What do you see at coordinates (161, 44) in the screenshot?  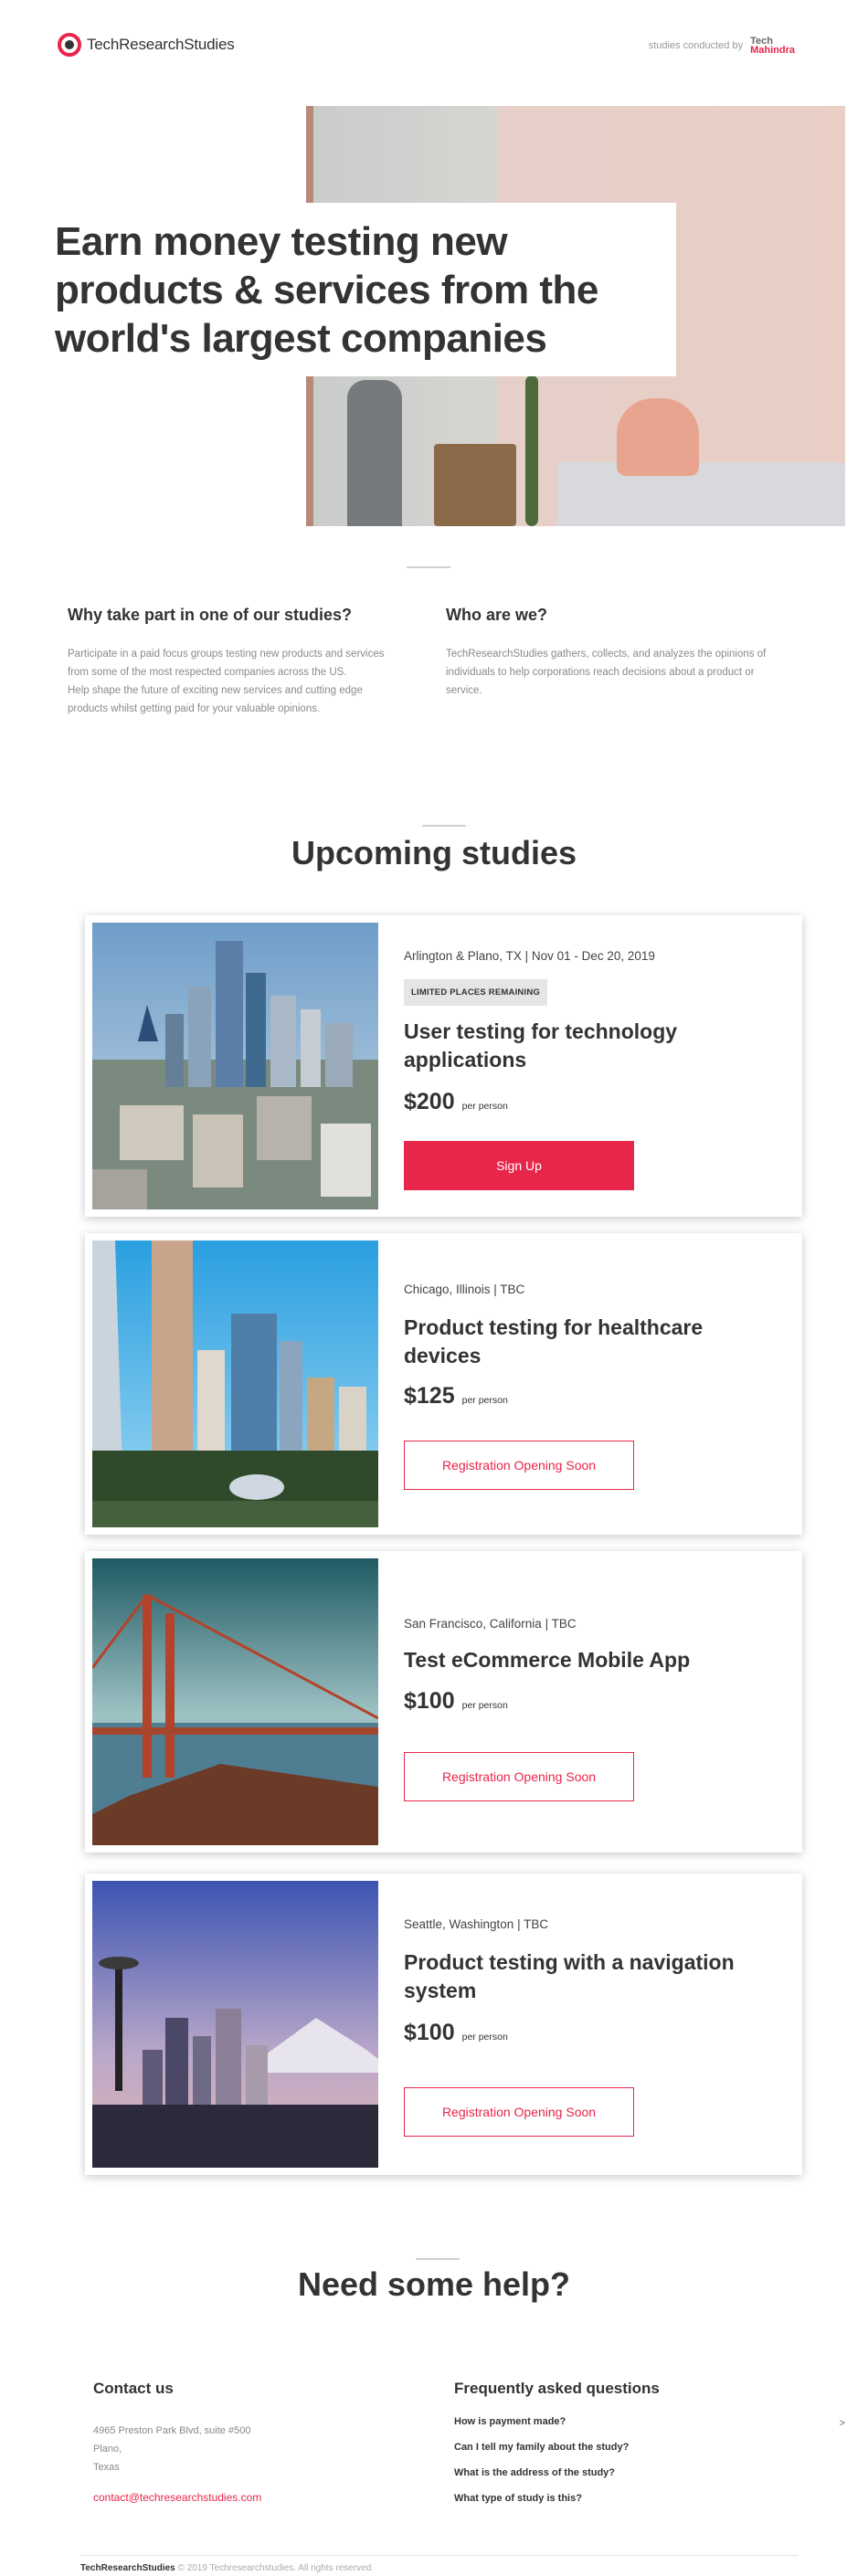 I see `brand-name: TechResearchStudies` at bounding box center [161, 44].